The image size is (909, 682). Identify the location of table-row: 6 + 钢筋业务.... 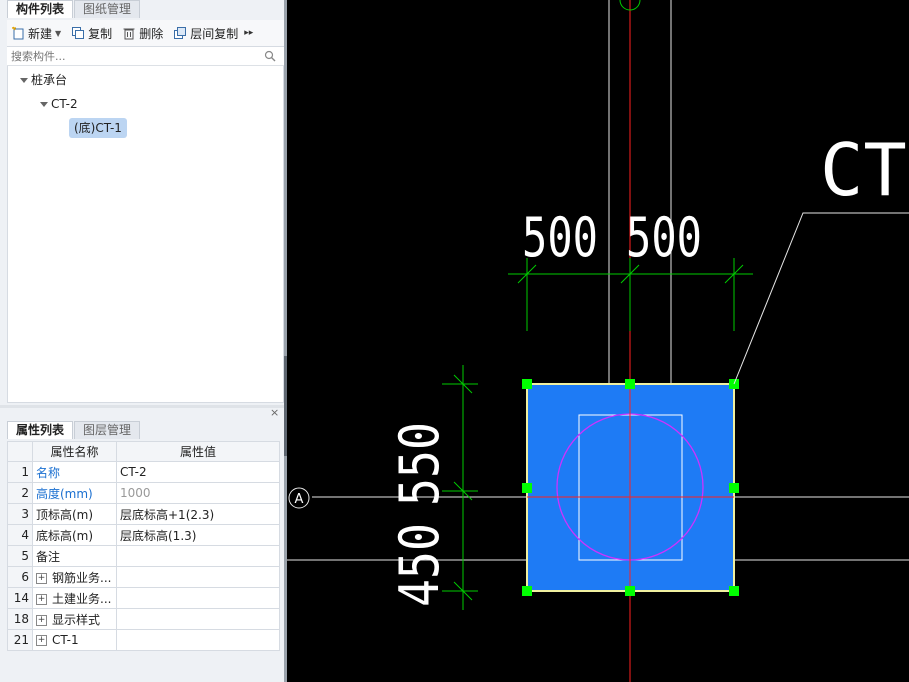
(143, 577).